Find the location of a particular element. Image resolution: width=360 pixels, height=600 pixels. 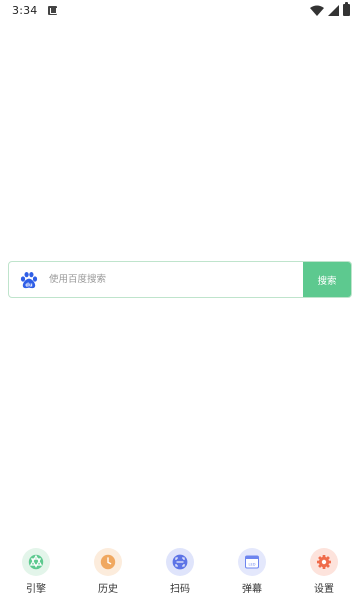

nav-label-danmaku: 弹幕 is located at coordinates (252, 589).